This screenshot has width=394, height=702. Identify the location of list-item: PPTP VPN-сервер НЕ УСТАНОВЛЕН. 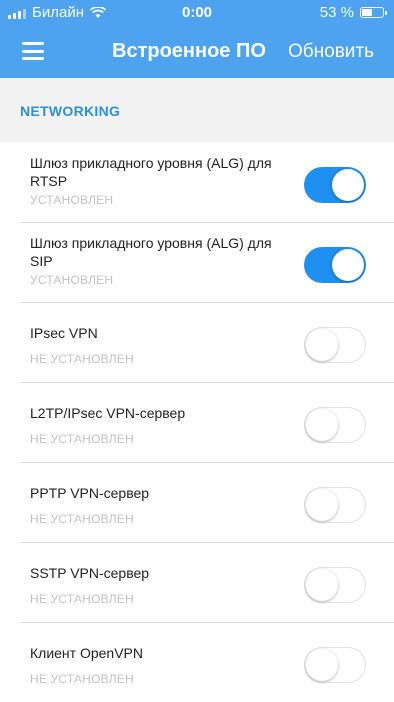
(197, 502).